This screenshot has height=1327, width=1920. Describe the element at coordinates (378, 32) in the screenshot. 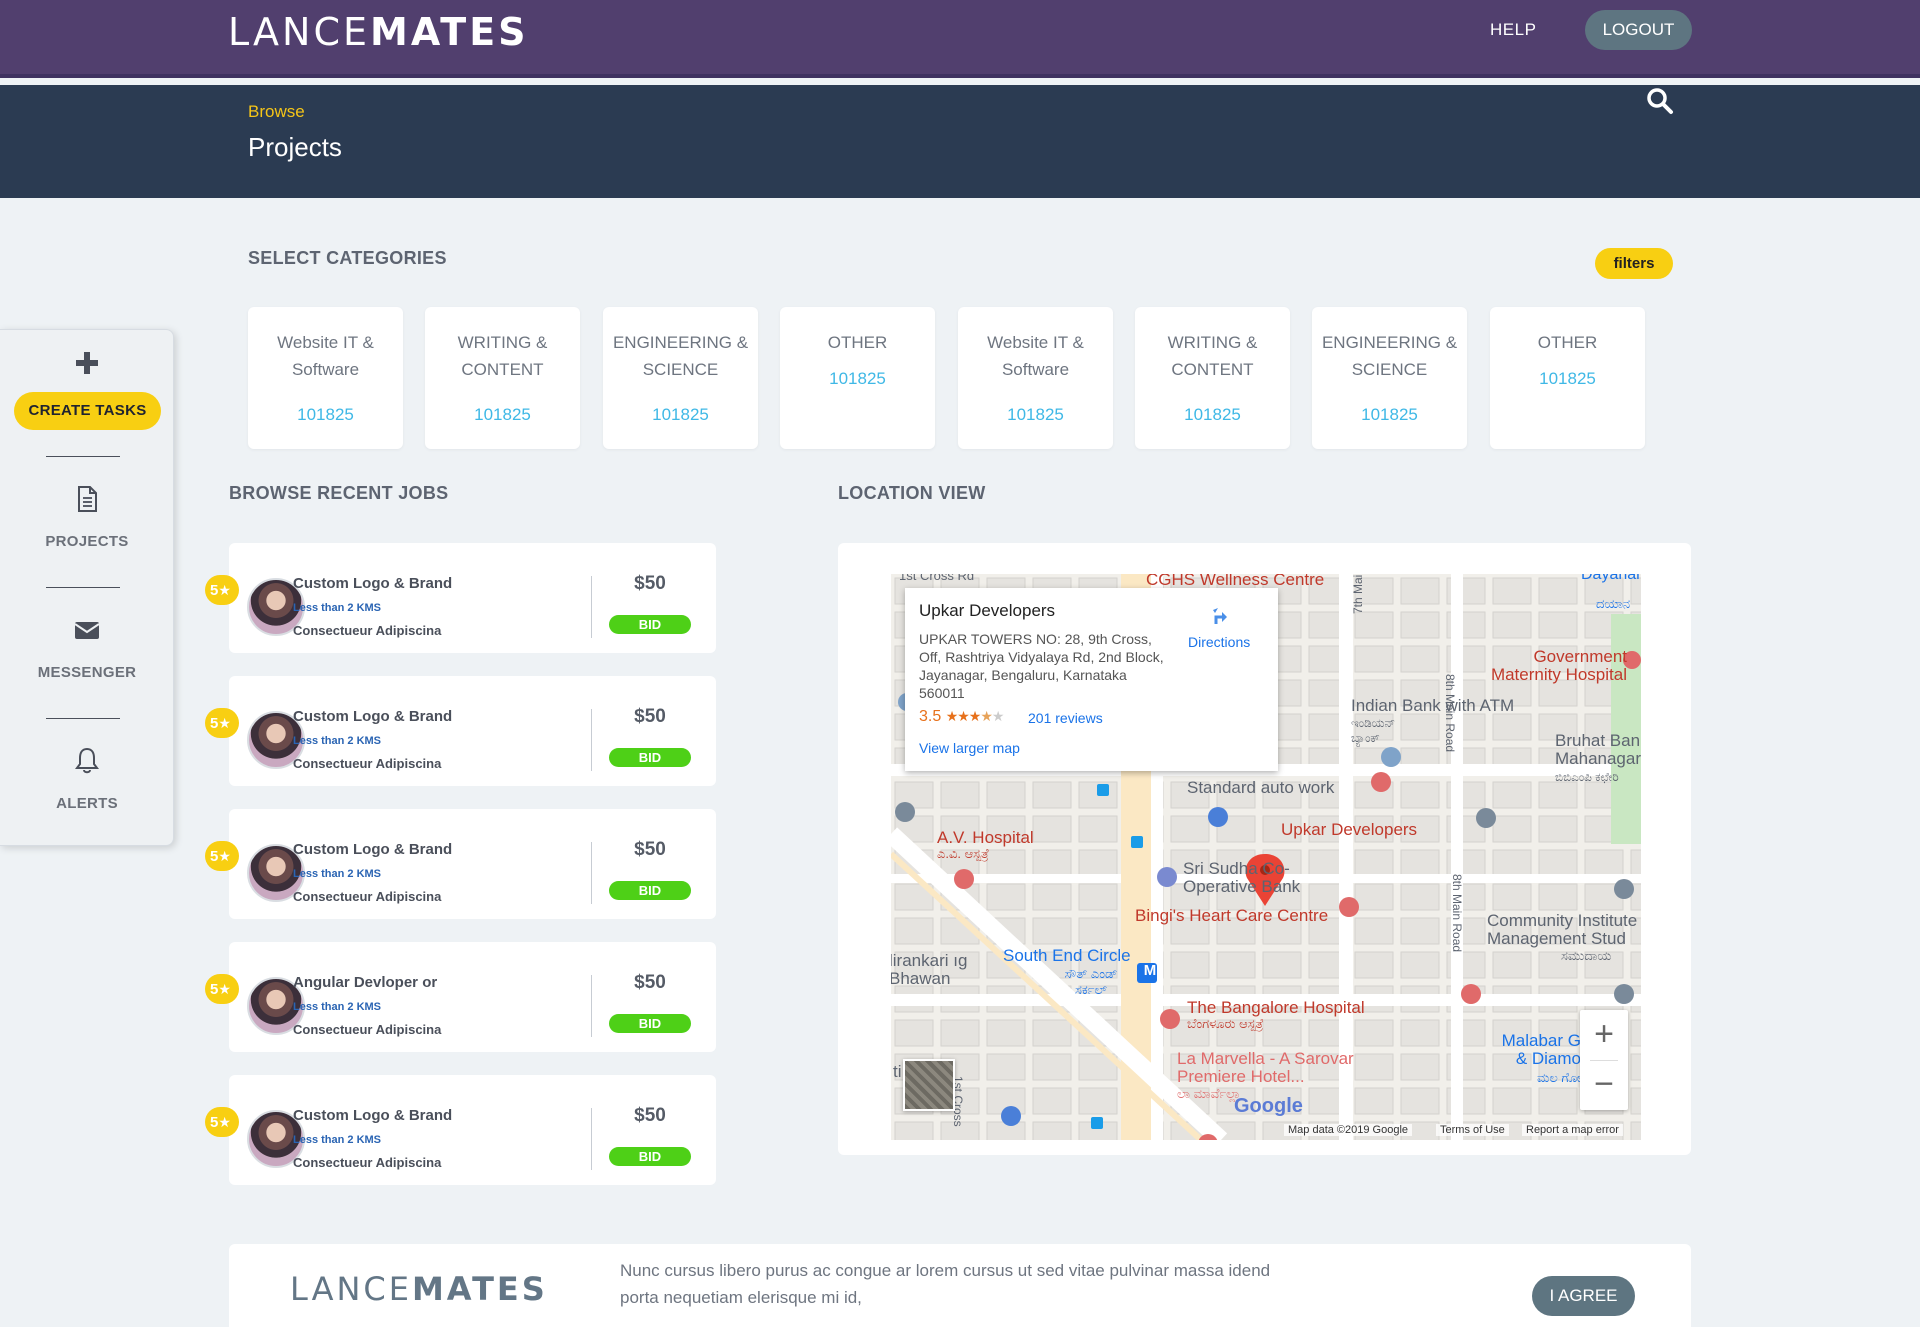

I see `brand-logo: LANCEMATES` at that location.